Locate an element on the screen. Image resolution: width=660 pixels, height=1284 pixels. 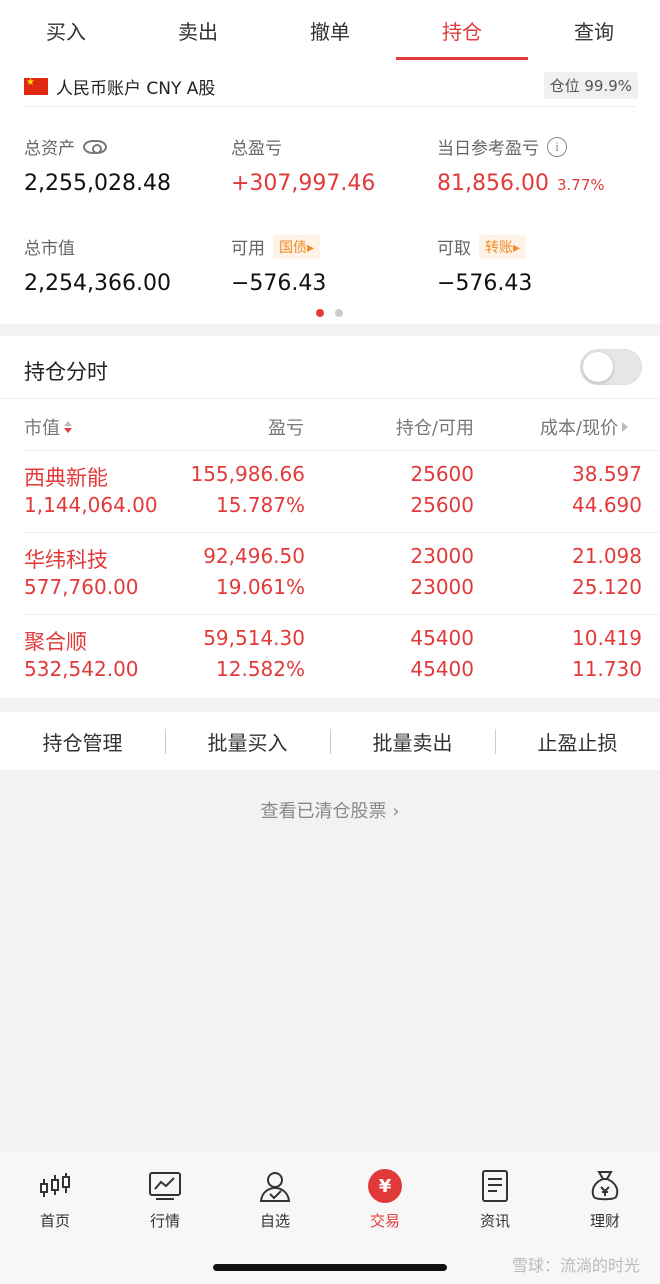
stock-pnl-percent: 12.582% is located at coordinates (260, 669).